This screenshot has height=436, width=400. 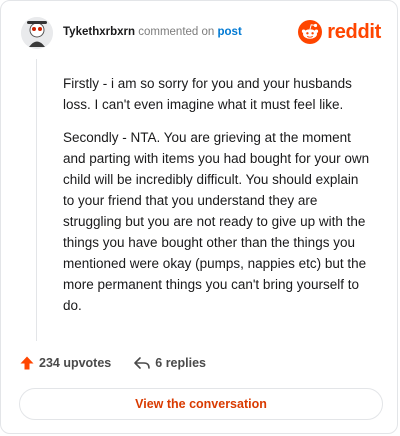 I want to click on upvote-button: 234 upvotes, so click(x=65, y=363).